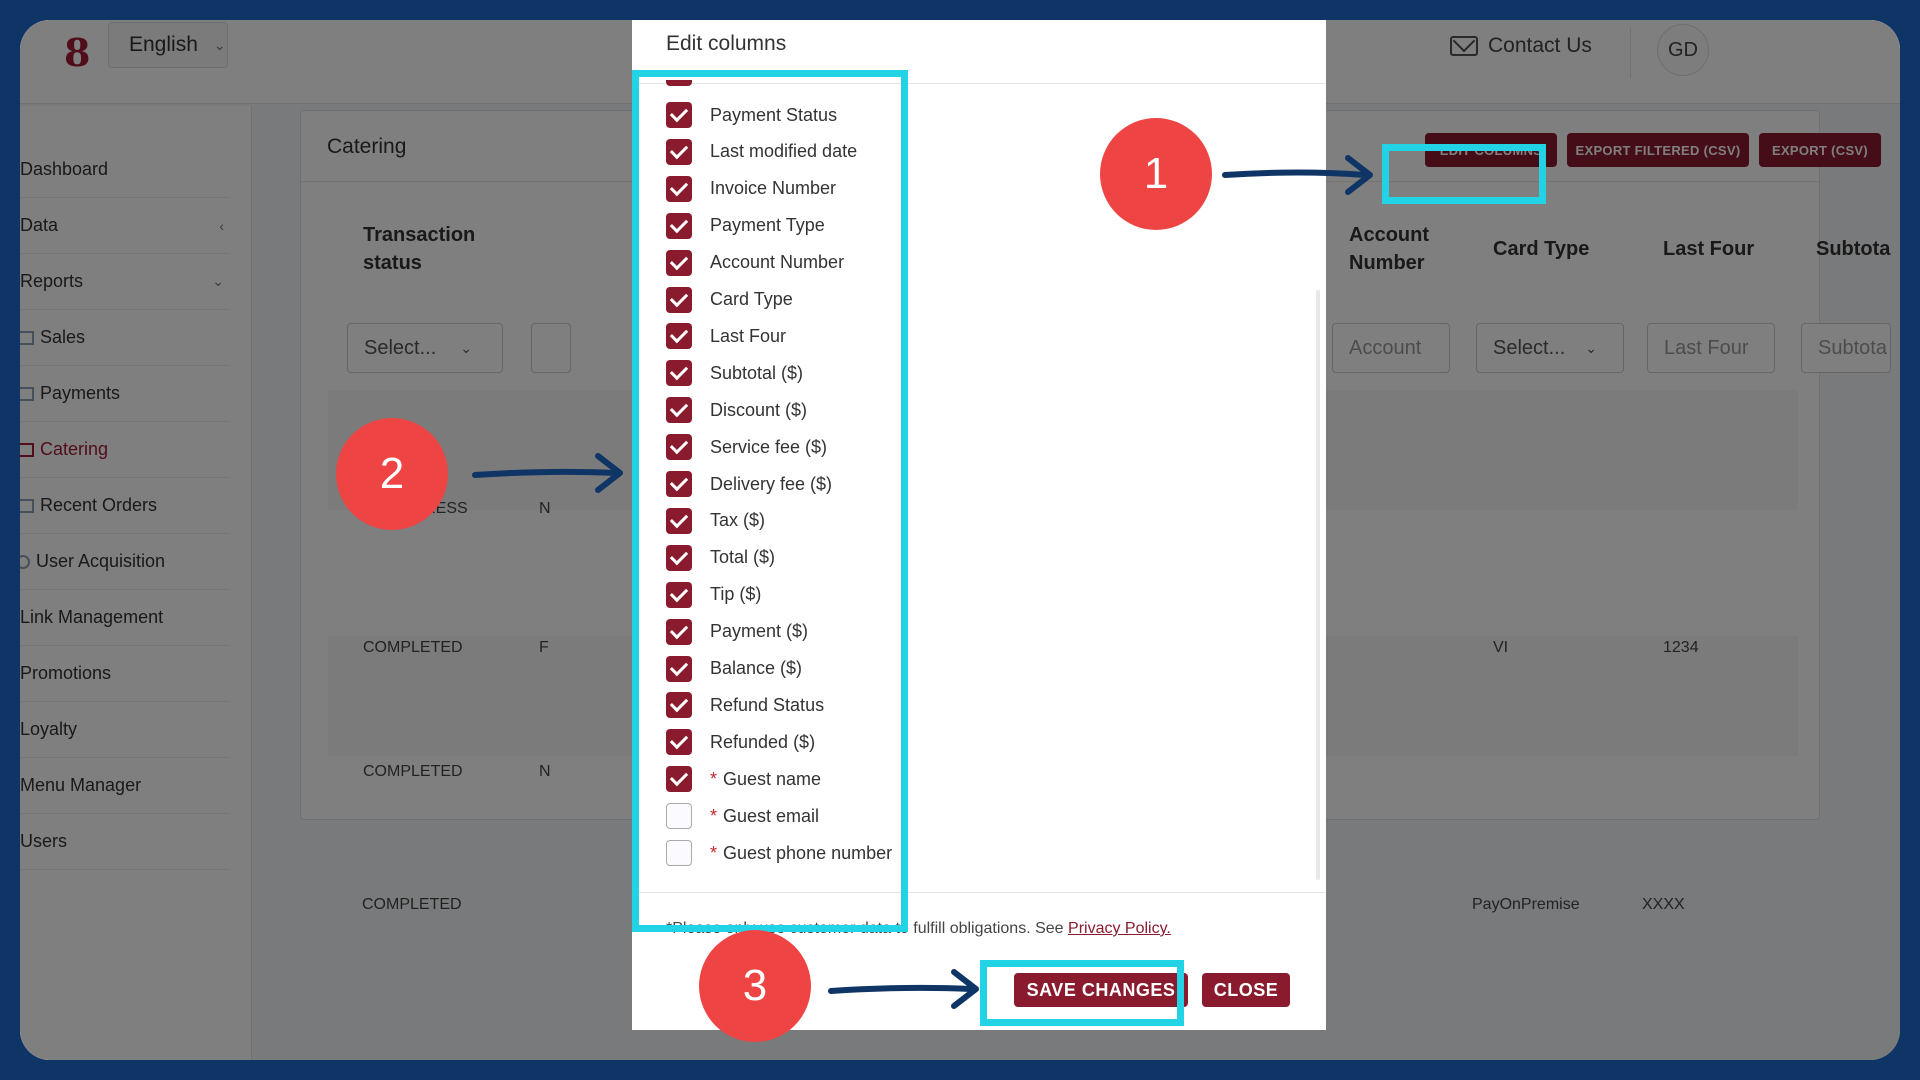  I want to click on step-badge-2: 2, so click(392, 474).